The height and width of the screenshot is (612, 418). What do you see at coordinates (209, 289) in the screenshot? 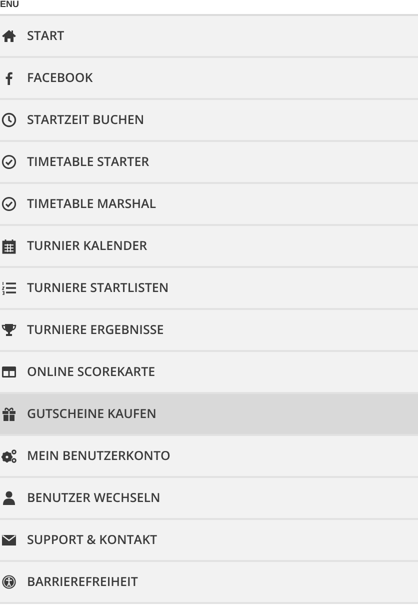
I see `menu-item: TURNIERE STARTLISTEN` at bounding box center [209, 289].